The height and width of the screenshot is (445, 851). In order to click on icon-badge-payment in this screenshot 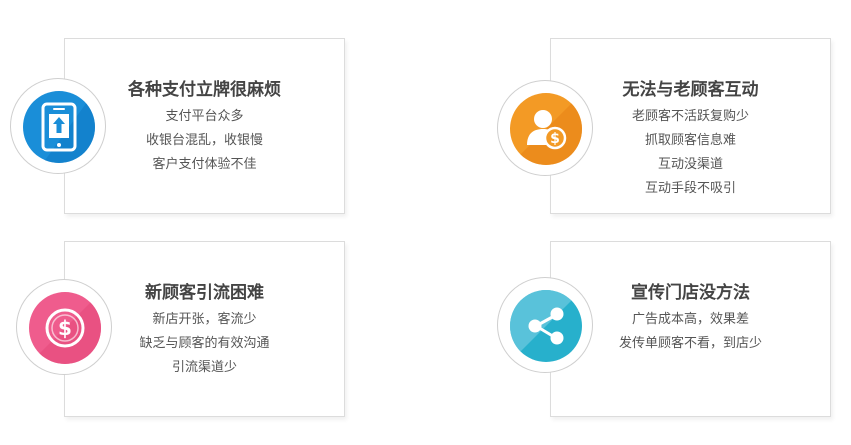, I will do `click(58, 126)`.